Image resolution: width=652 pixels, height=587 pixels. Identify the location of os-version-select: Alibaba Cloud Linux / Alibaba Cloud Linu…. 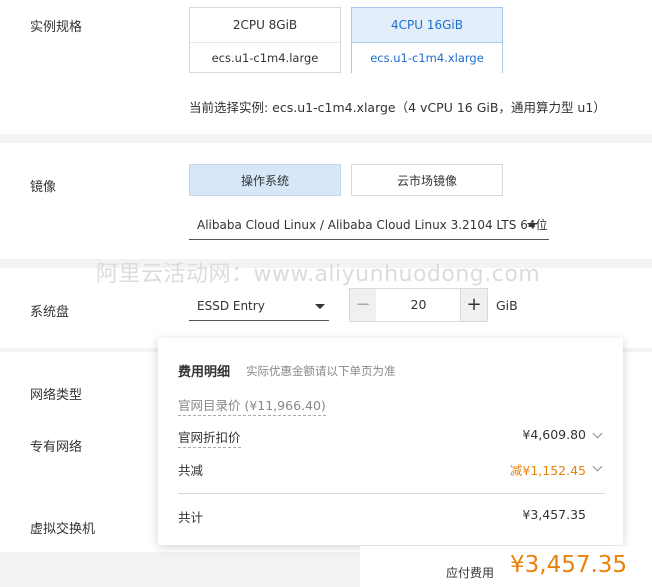
(369, 225).